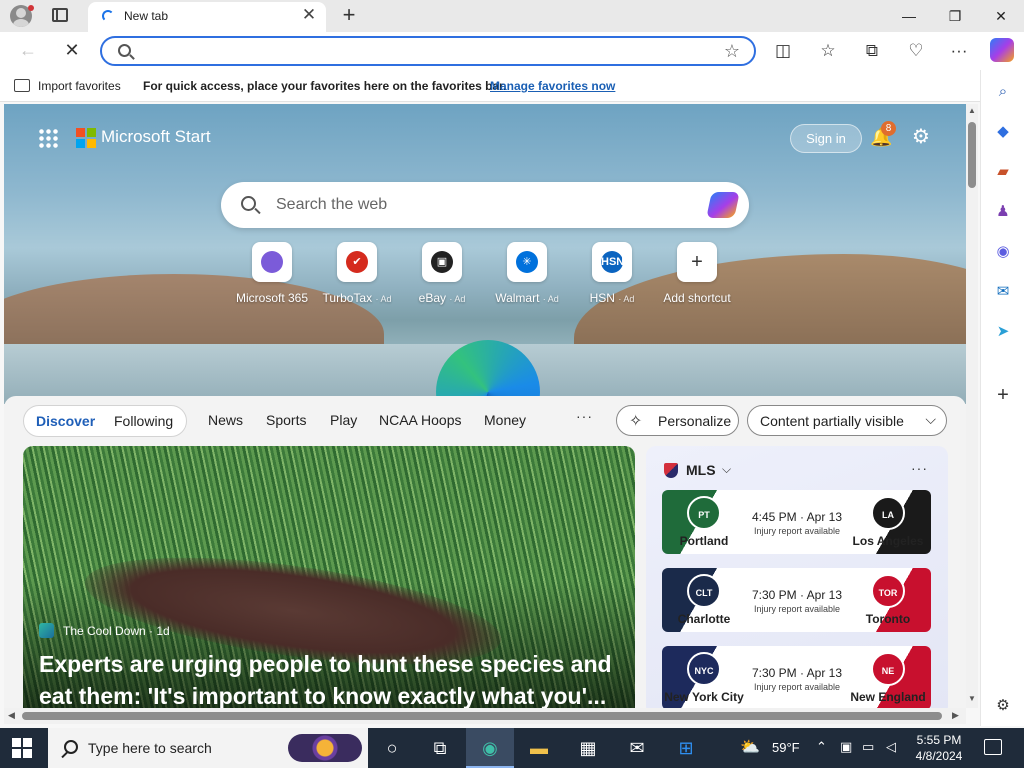 This screenshot has height=768, width=1024. What do you see at coordinates (671, 470) in the screenshot?
I see `mls-logo-icon` at bounding box center [671, 470].